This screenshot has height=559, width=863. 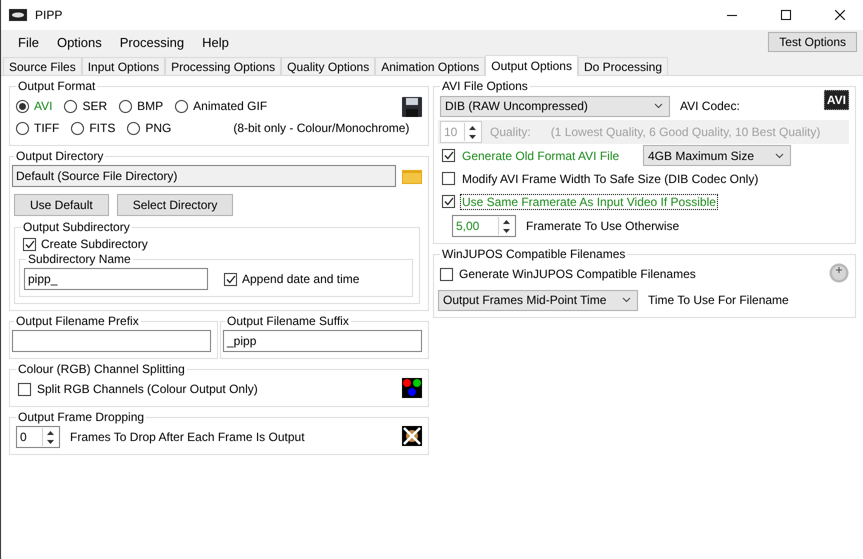 I want to click on globe-icon, so click(x=839, y=273).